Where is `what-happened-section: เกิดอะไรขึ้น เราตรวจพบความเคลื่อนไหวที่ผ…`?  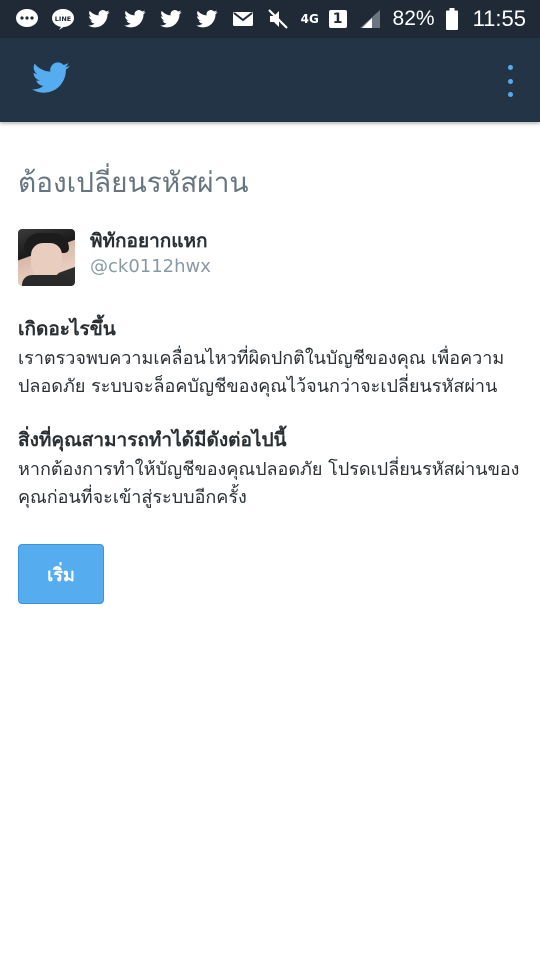 what-happened-section: เกิดอะไรขึ้น เราตรวจพบความเคลื่อนไหวที่ผ… is located at coordinates (270, 358).